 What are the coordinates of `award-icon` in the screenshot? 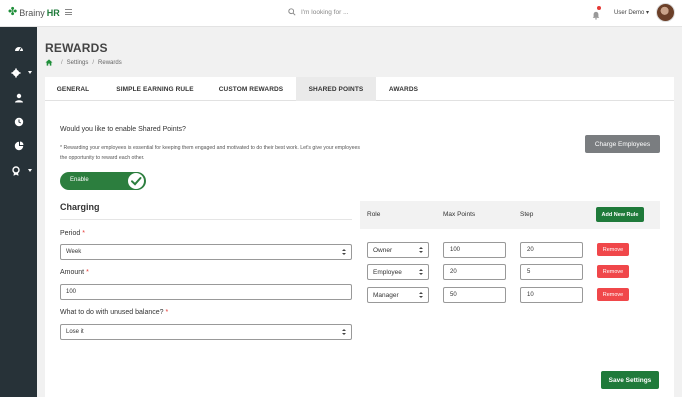 It's located at (16, 171).